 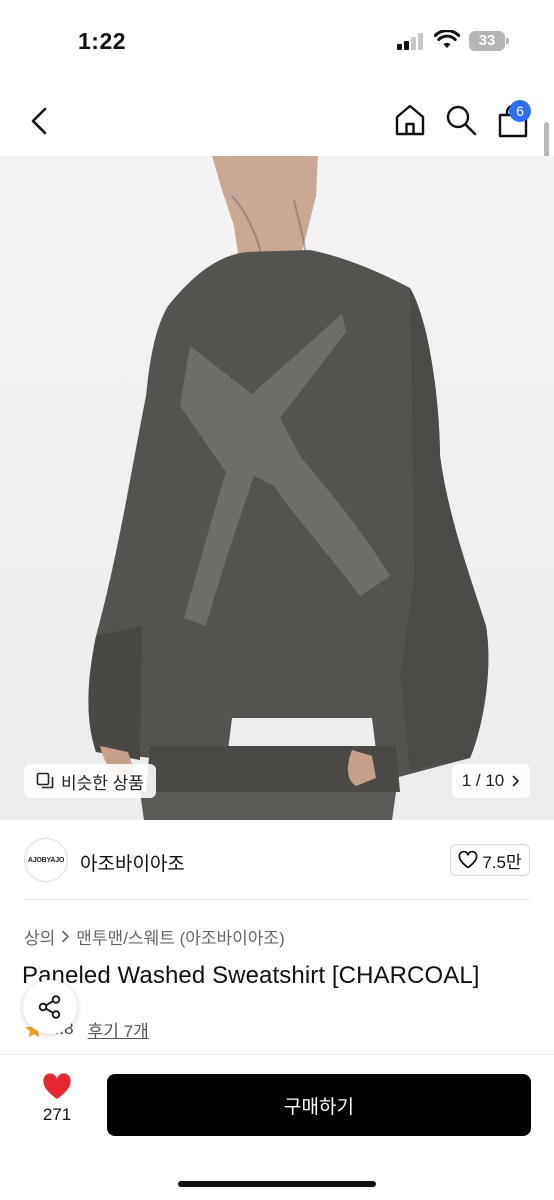 What do you see at coordinates (468, 860) in the screenshot?
I see `heart-outline-icon` at bounding box center [468, 860].